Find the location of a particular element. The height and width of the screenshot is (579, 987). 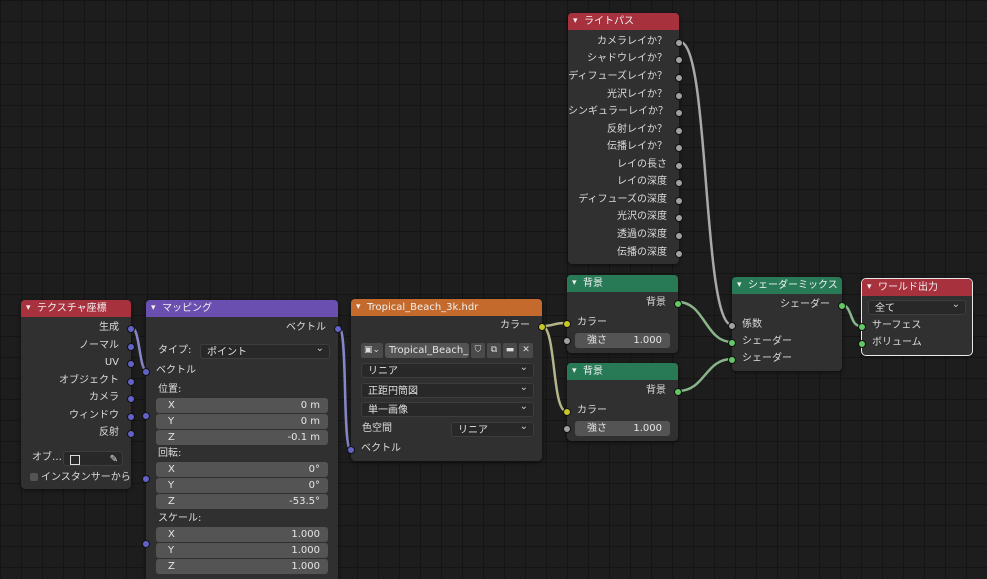

output-background: 背景 is located at coordinates (624, 303).